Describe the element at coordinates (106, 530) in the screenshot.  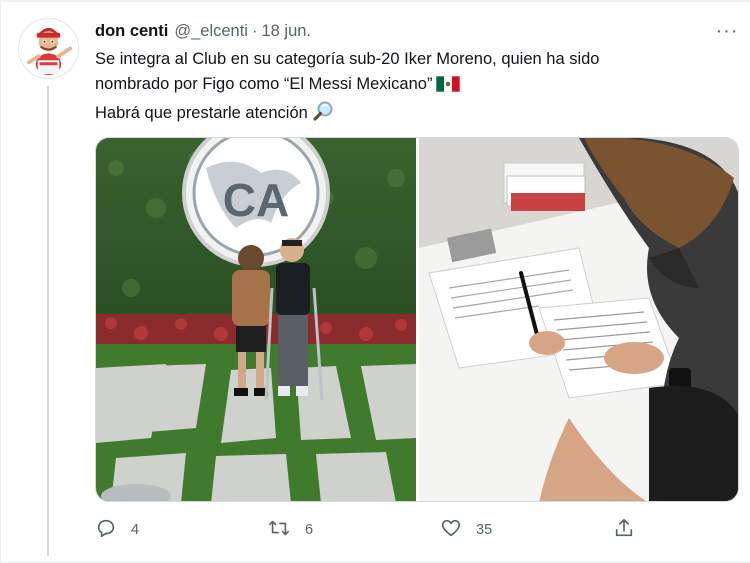
I see `reply-icon` at that location.